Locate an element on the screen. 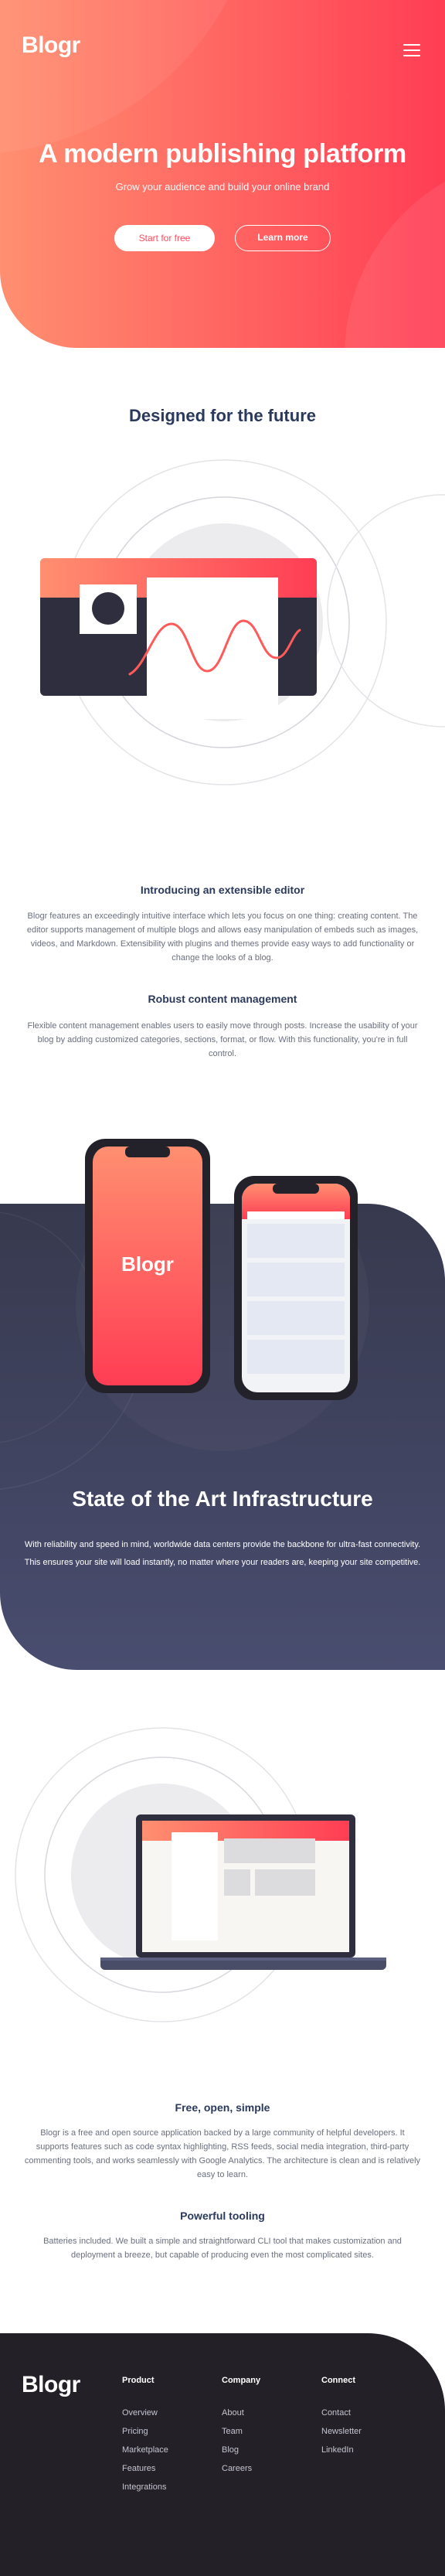 The height and width of the screenshot is (2576, 445). phone-logo: Blogr is located at coordinates (147, 1264).